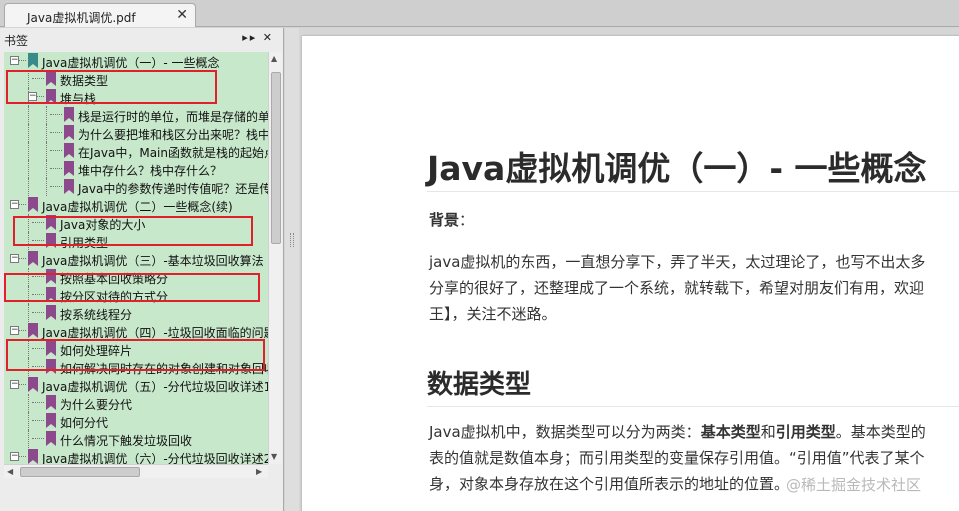  I want to click on bookmark-item: − Java虚拟机调优（二）一些概念(续), so click(136, 205).